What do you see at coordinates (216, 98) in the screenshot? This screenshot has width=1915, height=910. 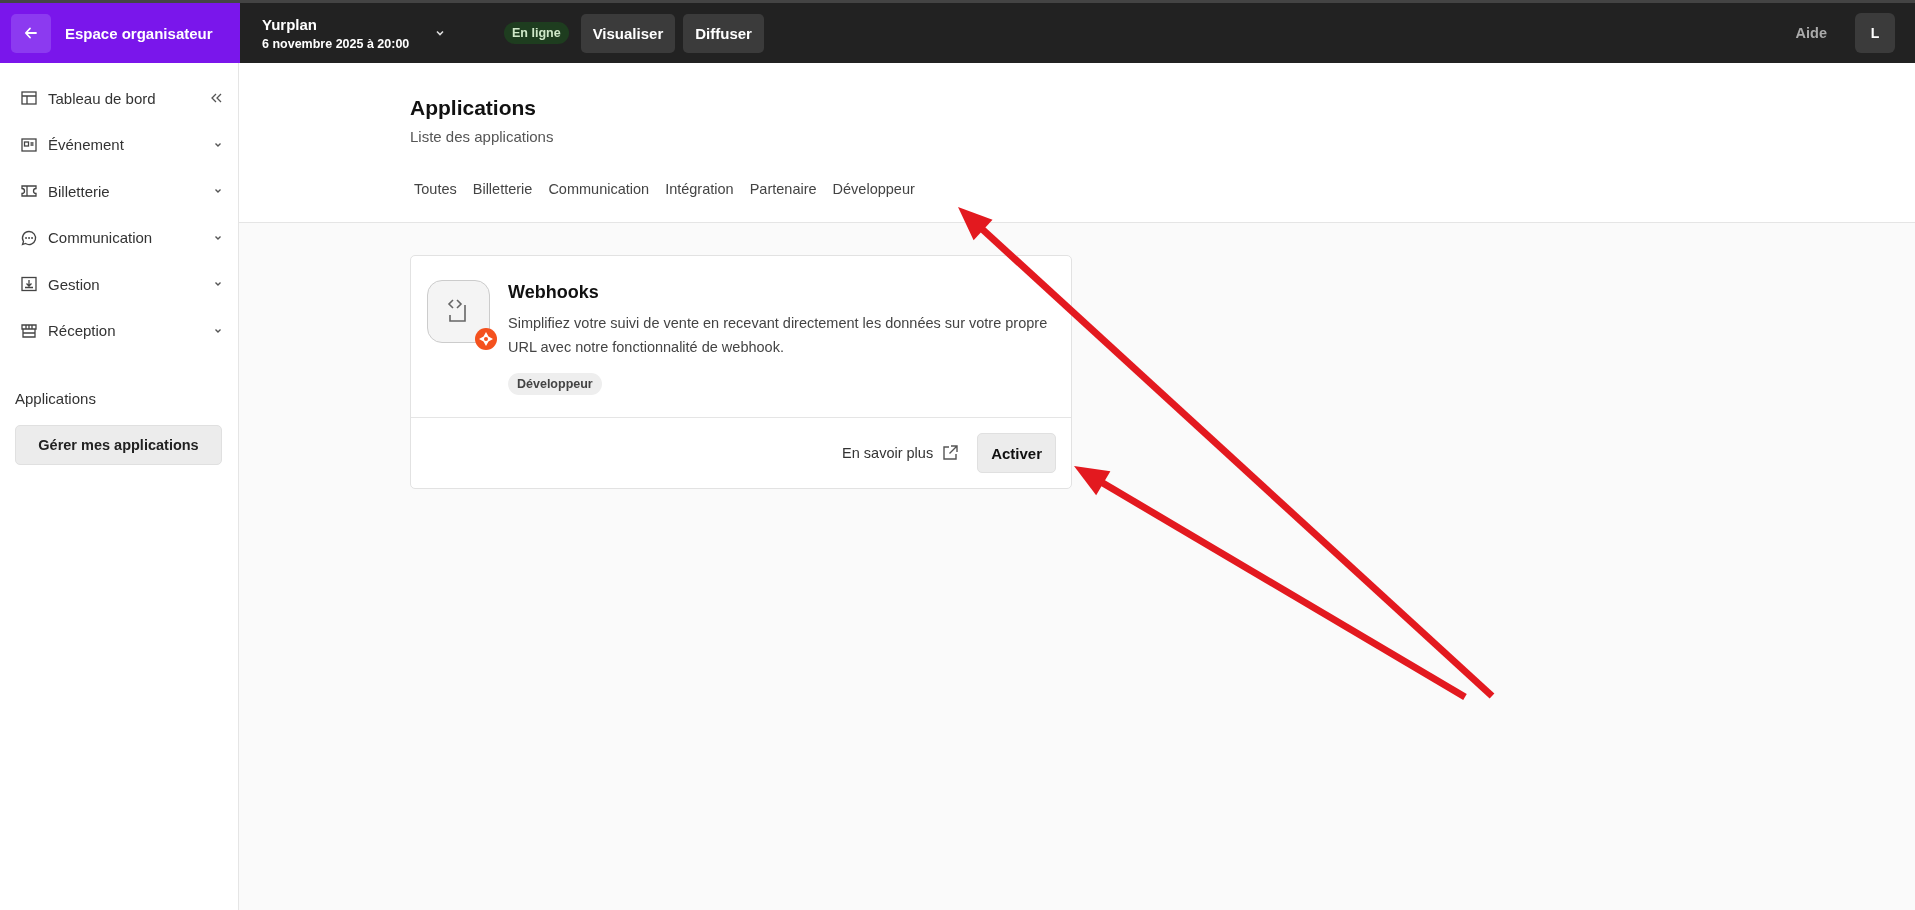 I see `collapse-icon` at bounding box center [216, 98].